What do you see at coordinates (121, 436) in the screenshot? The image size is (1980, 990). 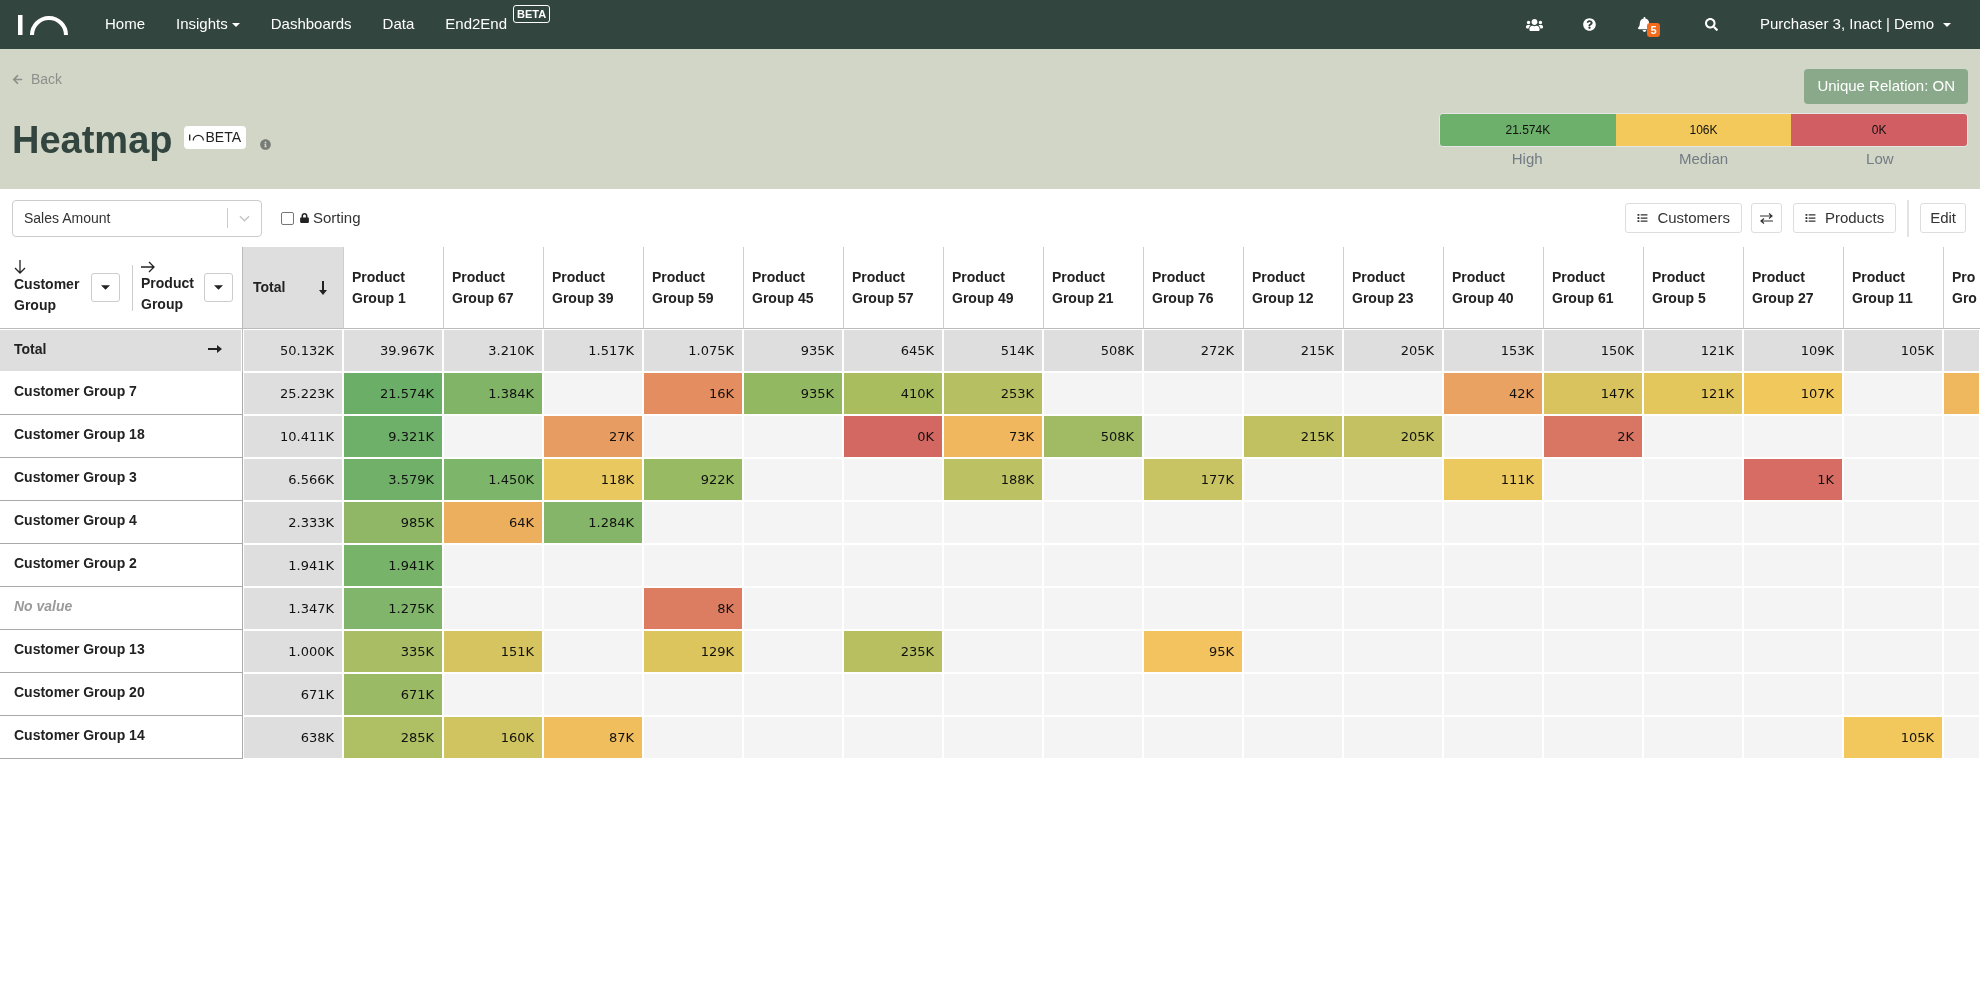 I see `row-header: Customer Group 18` at bounding box center [121, 436].